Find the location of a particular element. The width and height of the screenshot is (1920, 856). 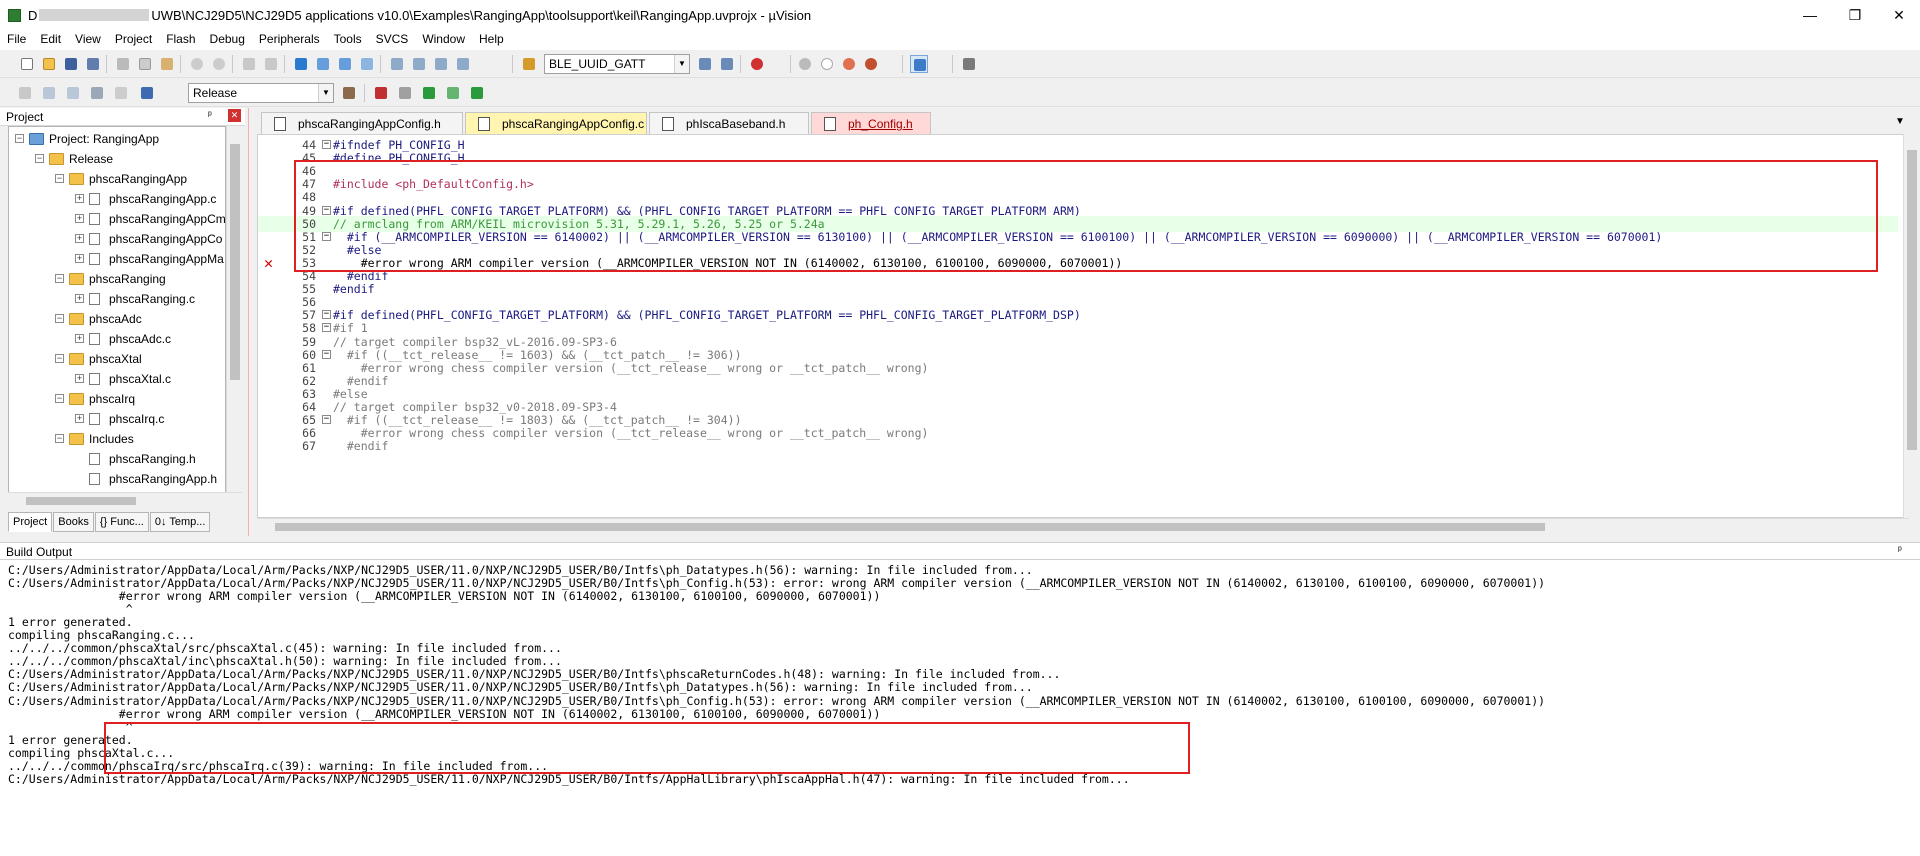

find-icon is located at coordinates (705, 64).